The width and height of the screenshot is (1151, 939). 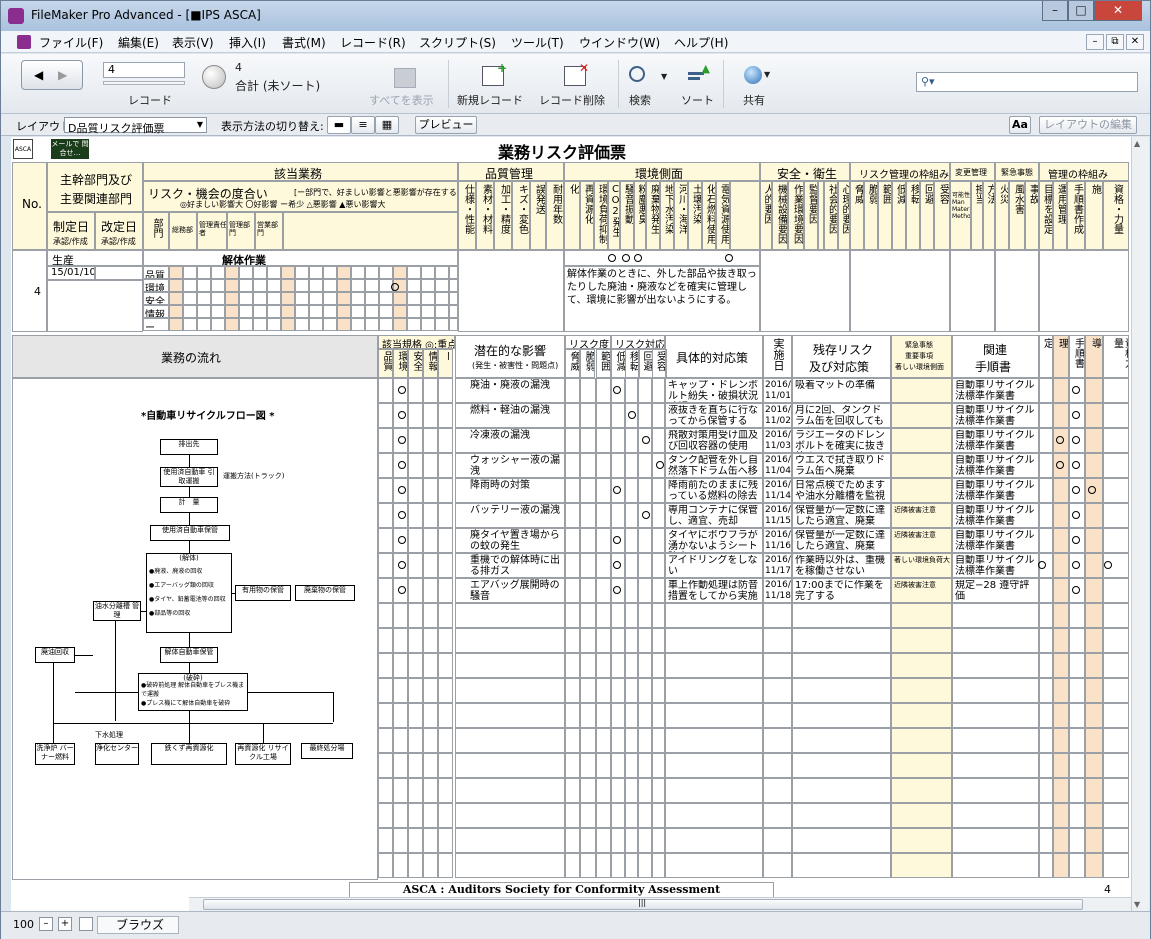 I want to click on measure-cell: 降雨前たのままに残っている燃料の除去, so click(x=714, y=490).